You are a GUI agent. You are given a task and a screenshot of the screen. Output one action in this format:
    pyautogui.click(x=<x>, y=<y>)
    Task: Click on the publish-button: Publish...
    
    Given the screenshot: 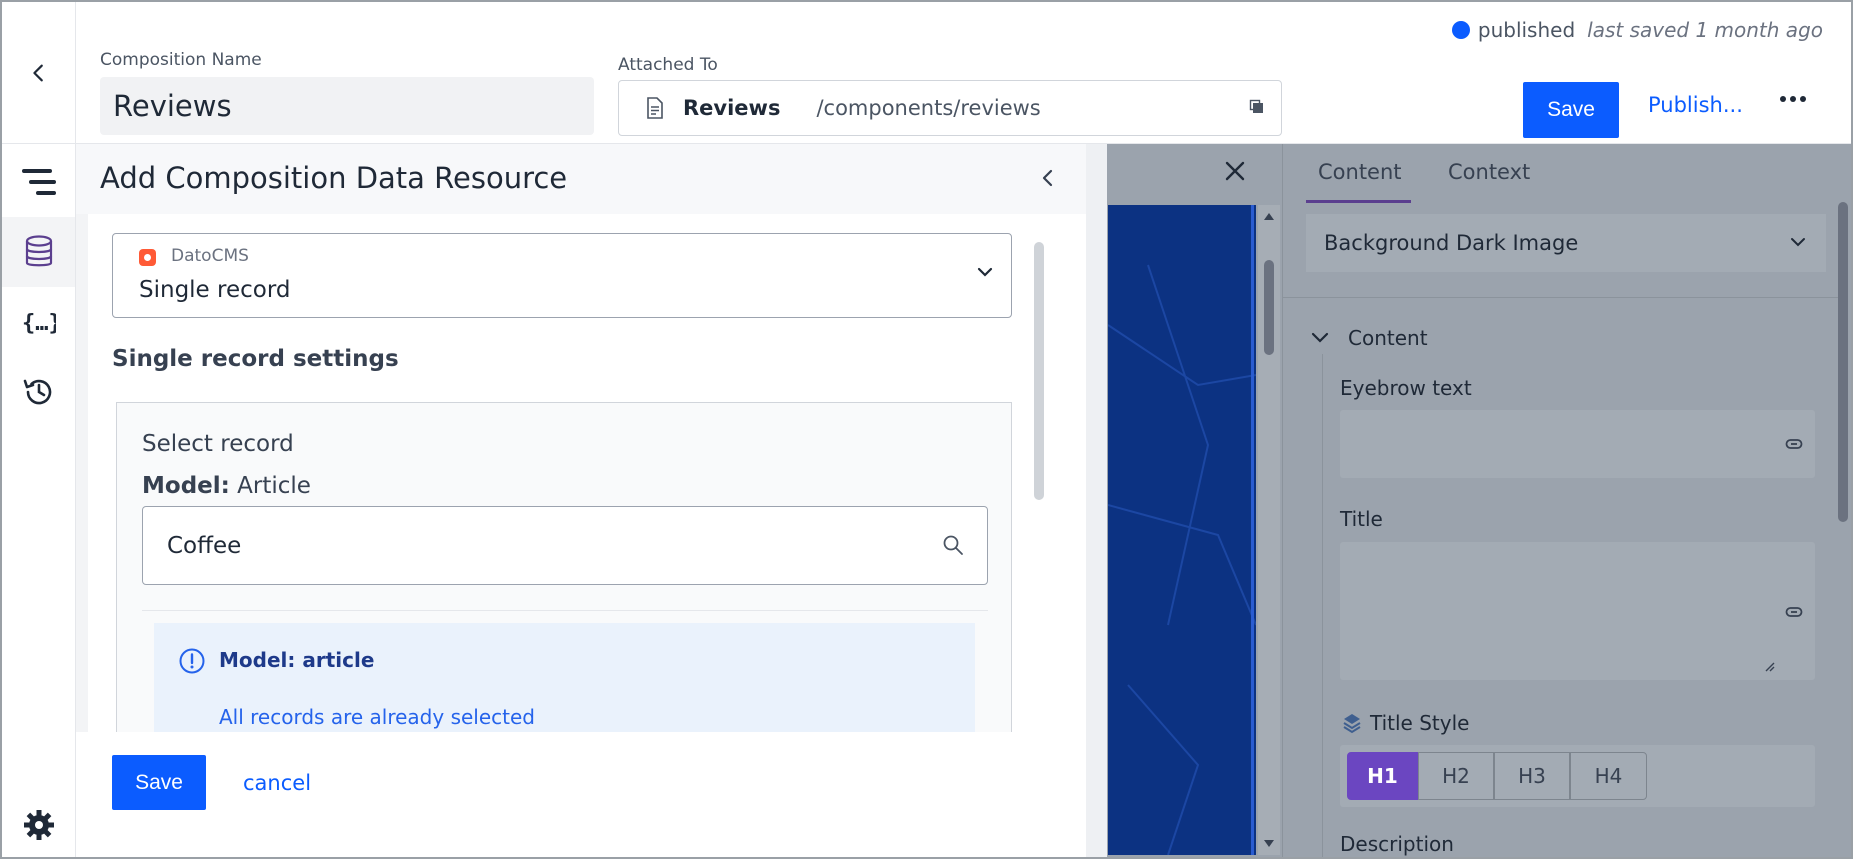 What is the action you would take?
    pyautogui.click(x=1695, y=105)
    